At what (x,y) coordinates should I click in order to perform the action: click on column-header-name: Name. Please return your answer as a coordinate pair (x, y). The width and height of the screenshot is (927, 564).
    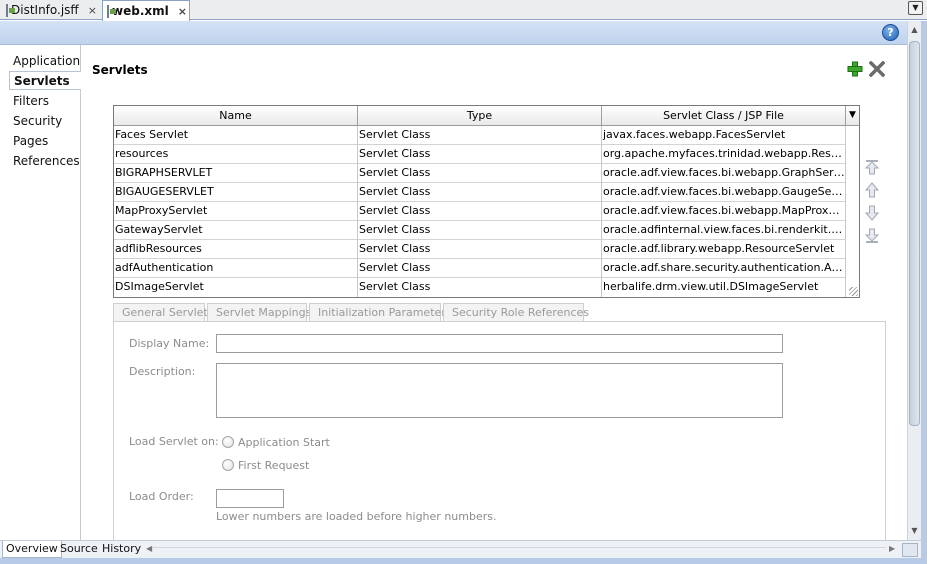
    Looking at the image, I should click on (236, 115).